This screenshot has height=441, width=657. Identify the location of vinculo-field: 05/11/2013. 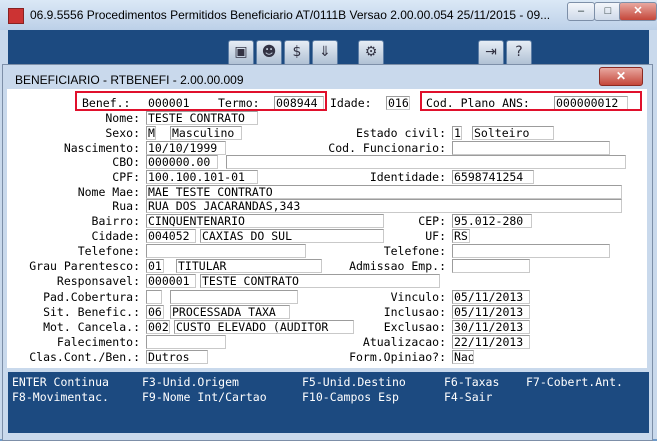
(491, 297).